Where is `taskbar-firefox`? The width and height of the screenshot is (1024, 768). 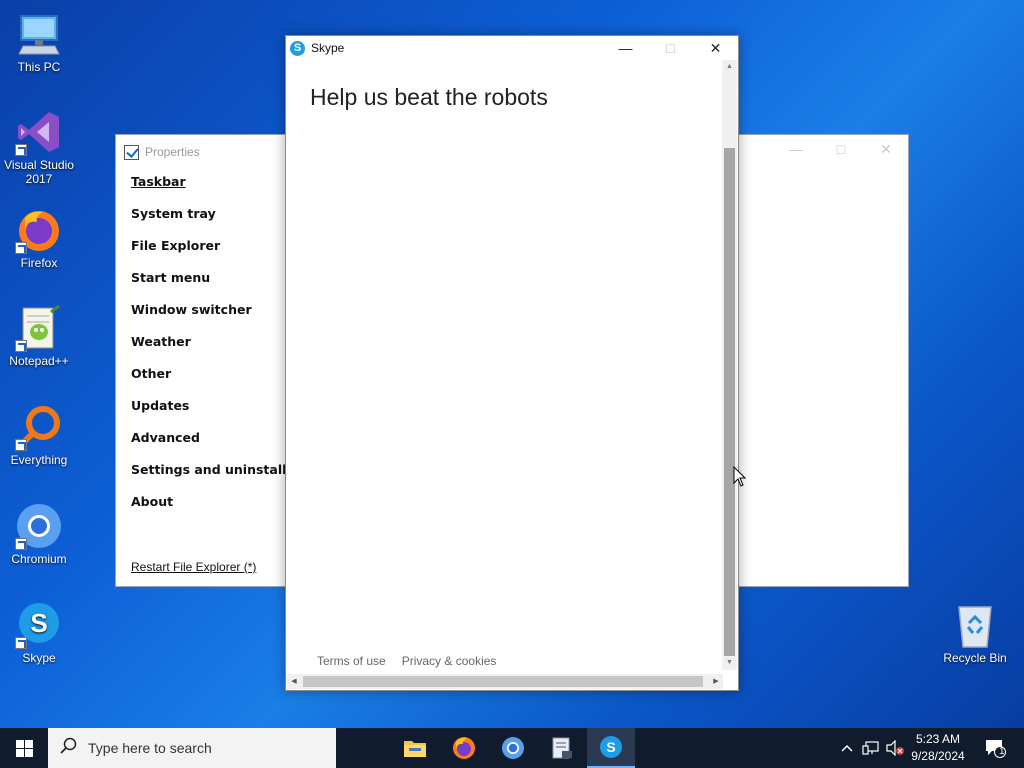
taskbar-firefox is located at coordinates (464, 748).